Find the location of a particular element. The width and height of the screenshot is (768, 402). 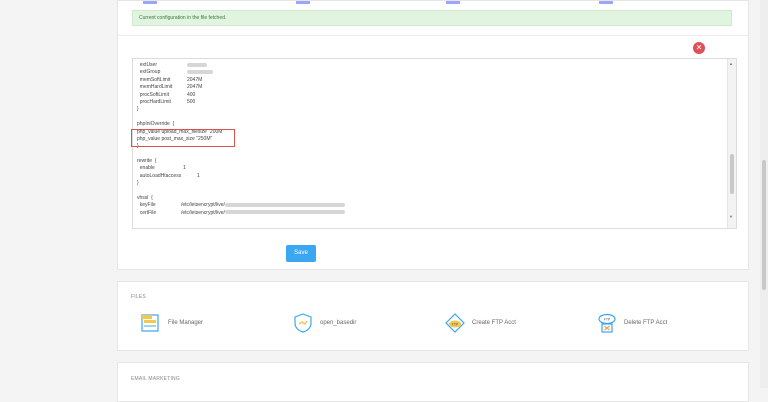

config-key: memHardLimit is located at coordinates (155, 87).